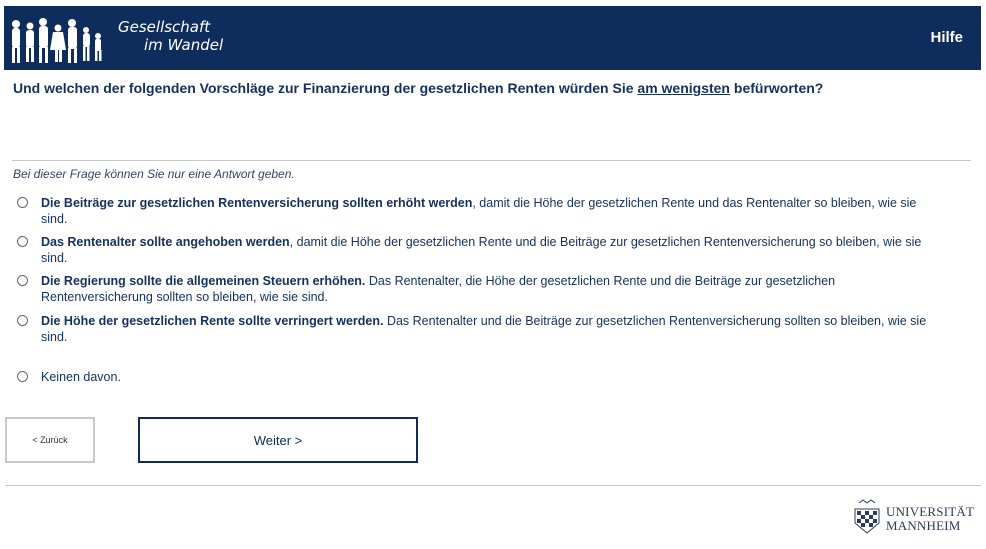 Image resolution: width=986 pixels, height=549 pixels. What do you see at coordinates (164, 27) in the screenshot?
I see `logo-line-1: Gesellschaft` at bounding box center [164, 27].